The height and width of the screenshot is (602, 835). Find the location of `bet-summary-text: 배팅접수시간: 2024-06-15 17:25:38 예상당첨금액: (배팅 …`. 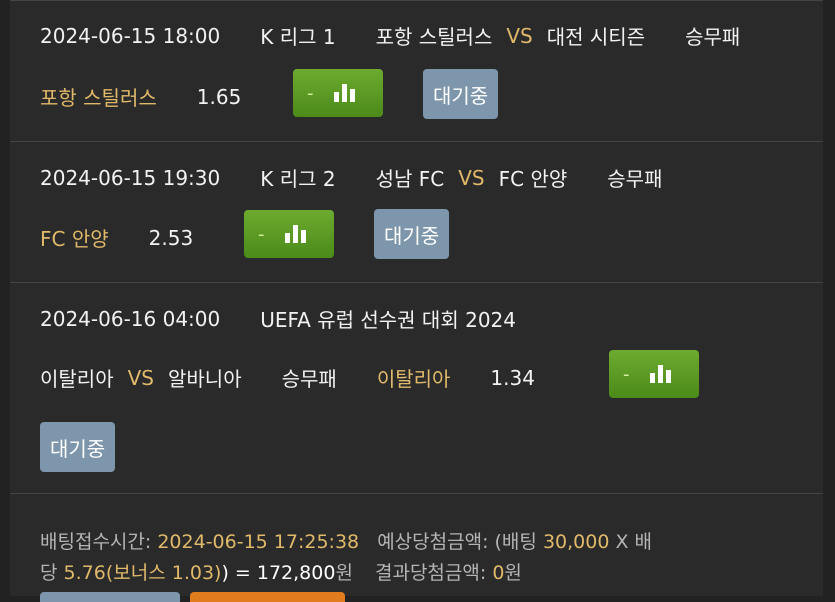

bet-summary-text: 배팅접수시간: 2024-06-15 17:25:38 예상당첨금액: (배팅 … is located at coordinates (346, 558).